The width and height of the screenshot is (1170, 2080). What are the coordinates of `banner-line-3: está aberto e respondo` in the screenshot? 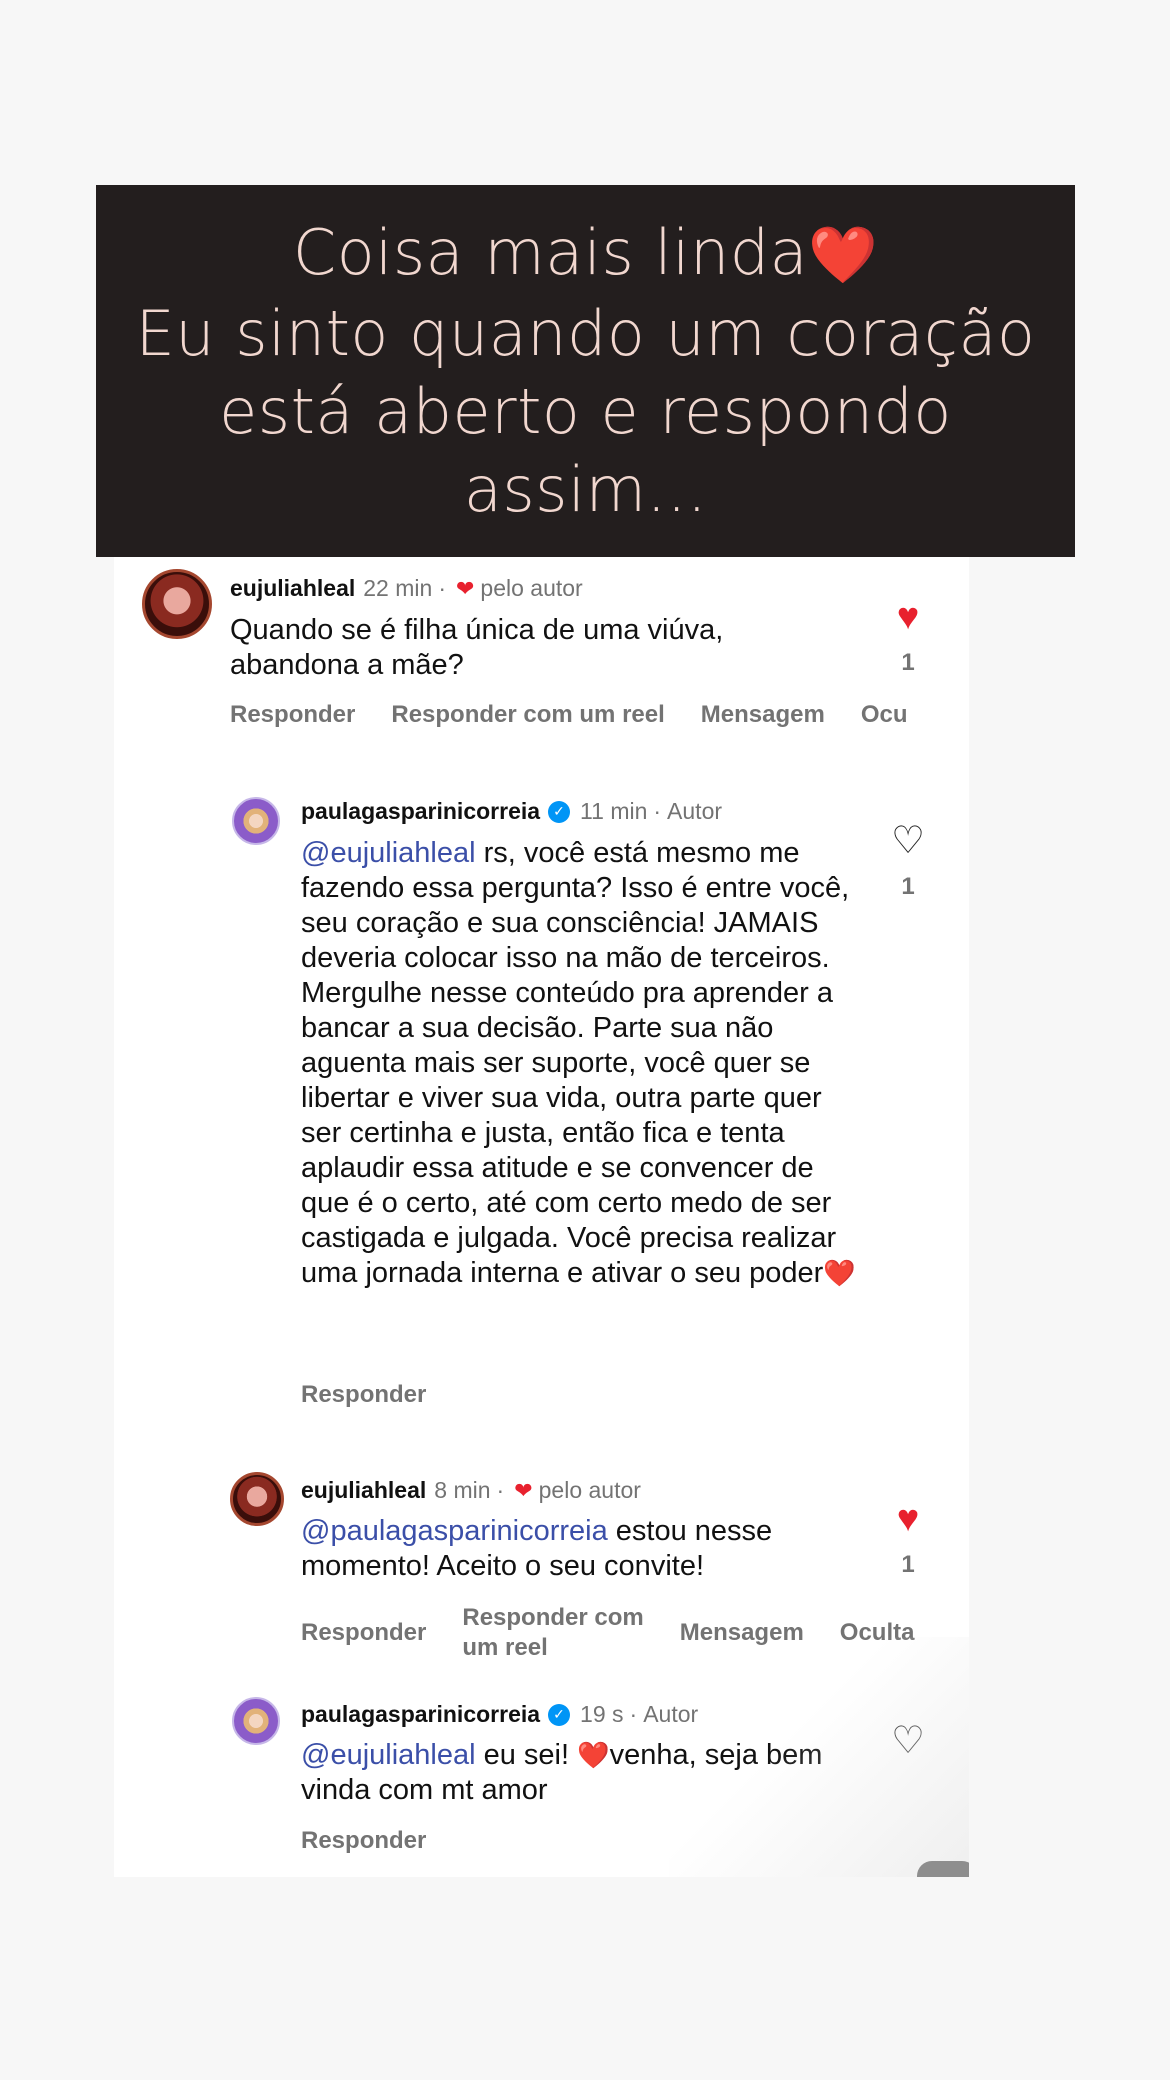 It's located at (585, 411).